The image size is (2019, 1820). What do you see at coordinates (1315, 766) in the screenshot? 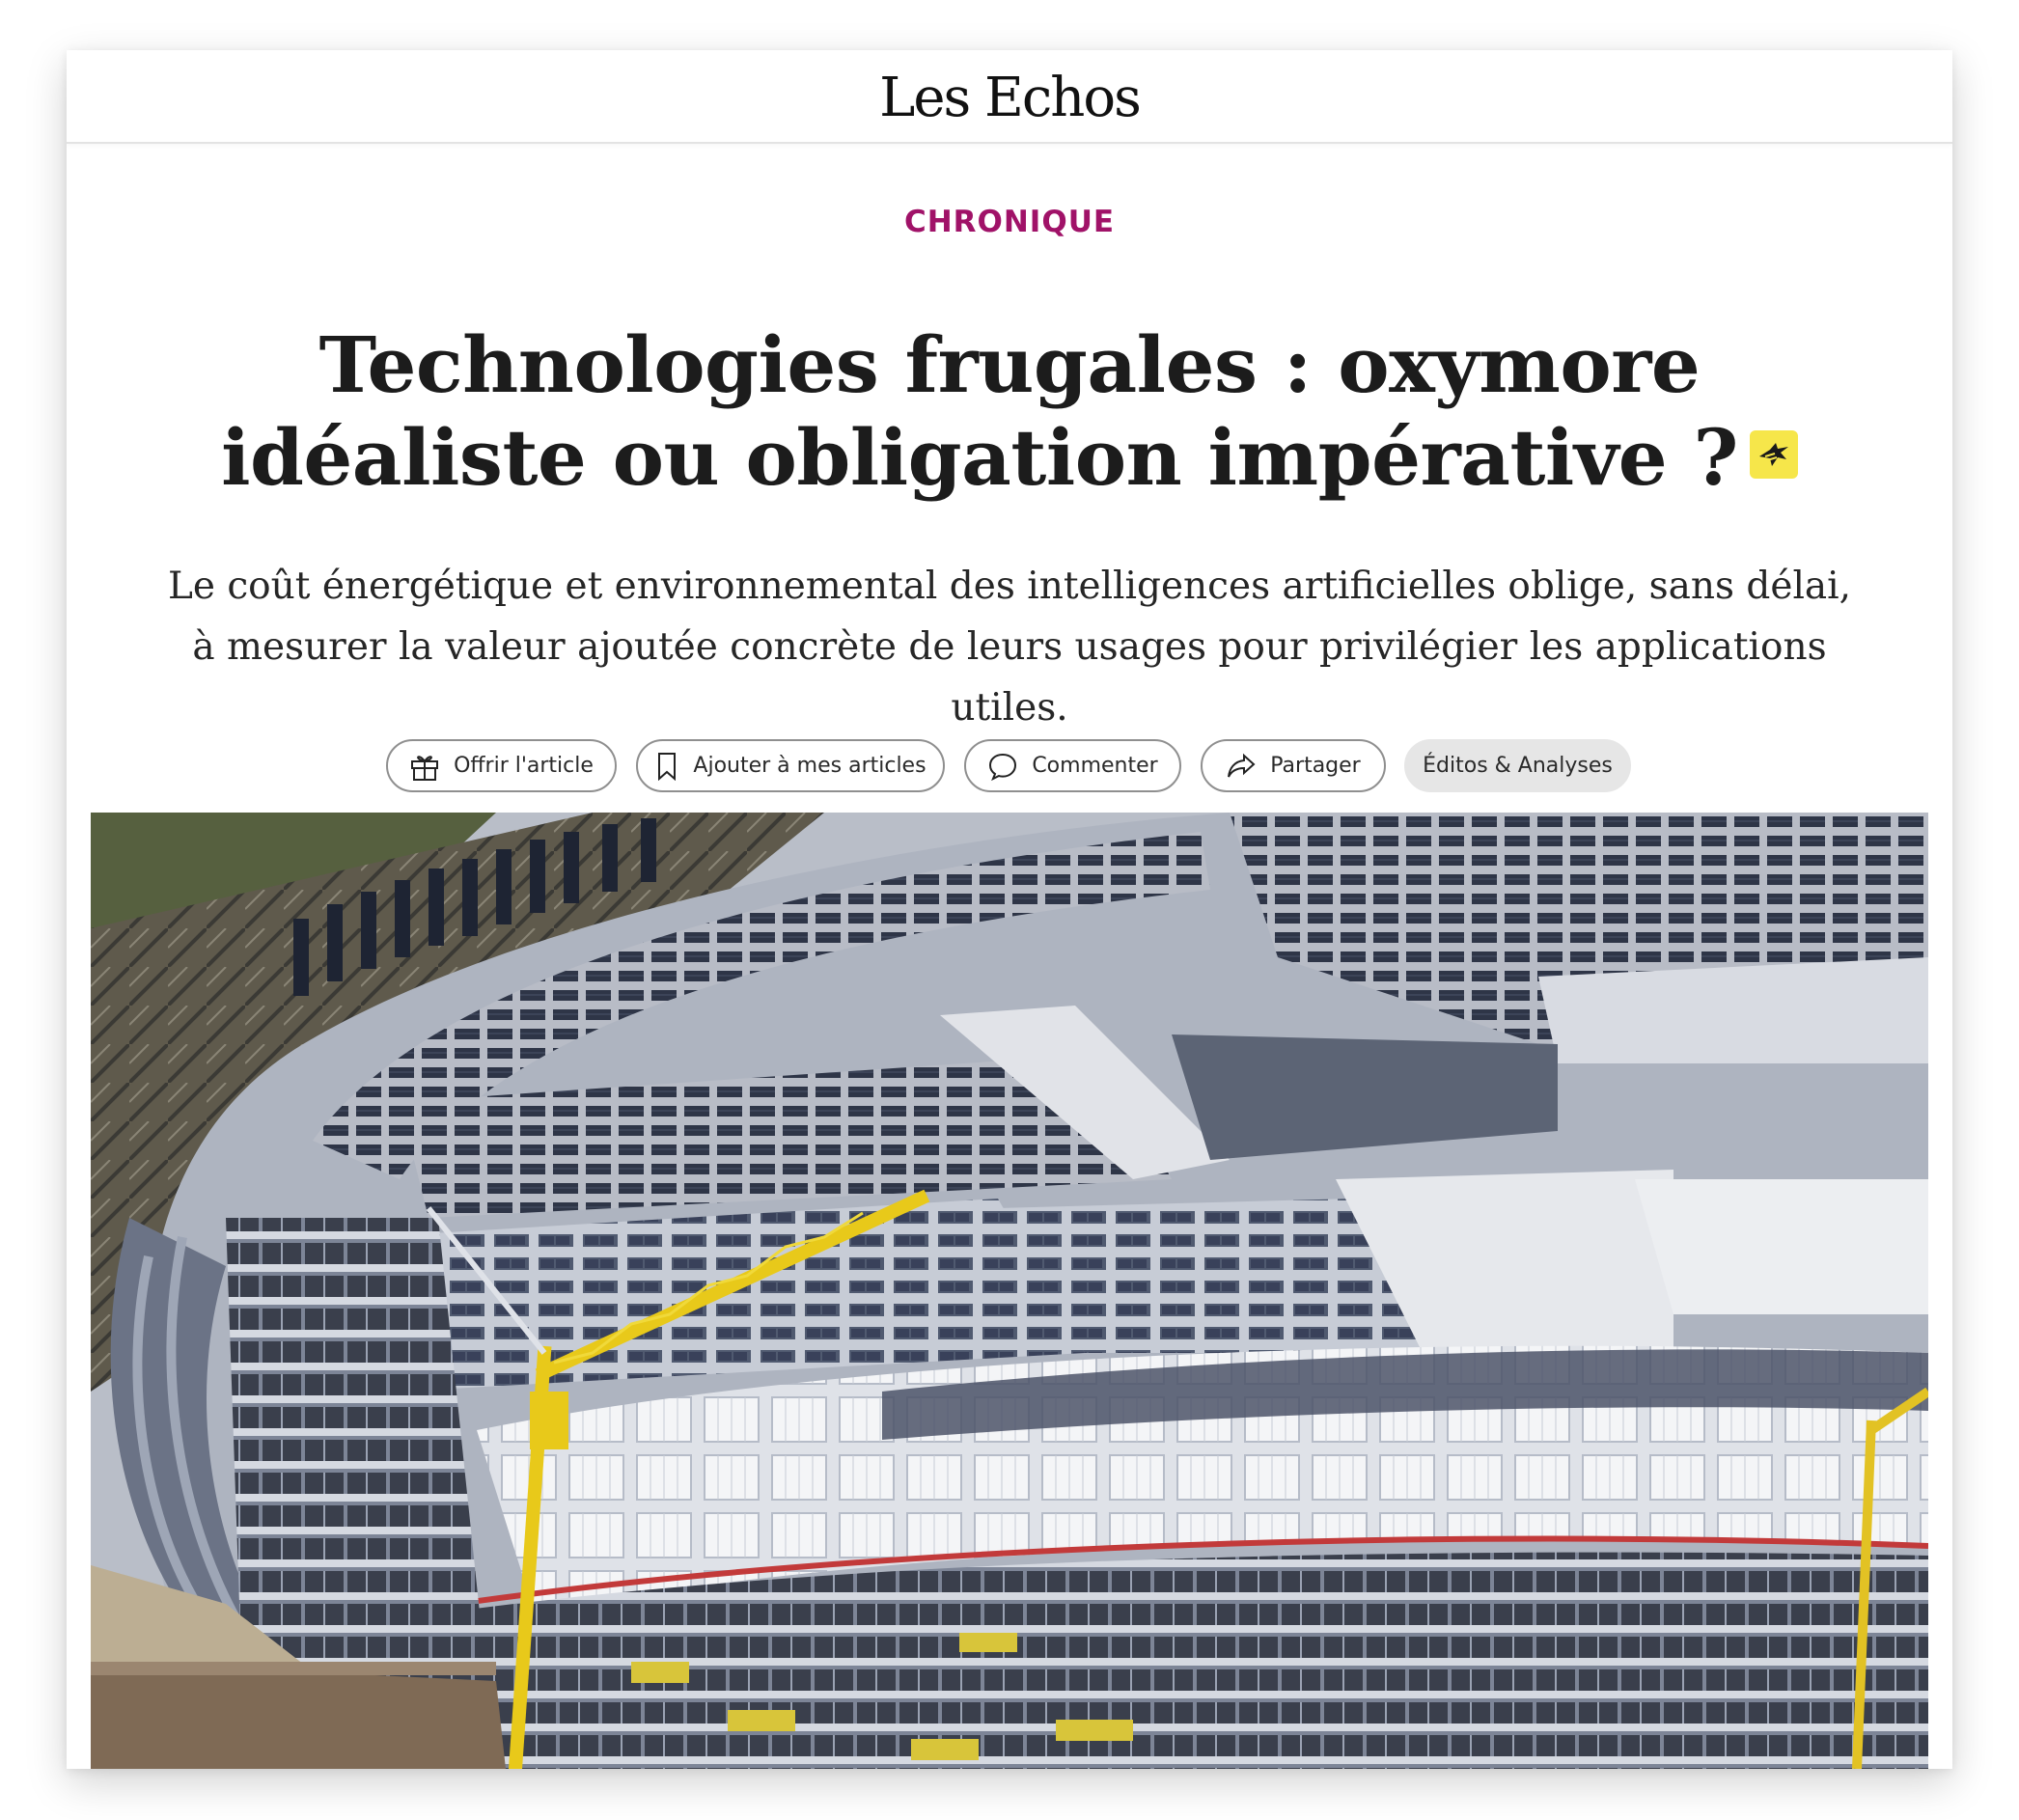
I see `share-label: Partager` at bounding box center [1315, 766].